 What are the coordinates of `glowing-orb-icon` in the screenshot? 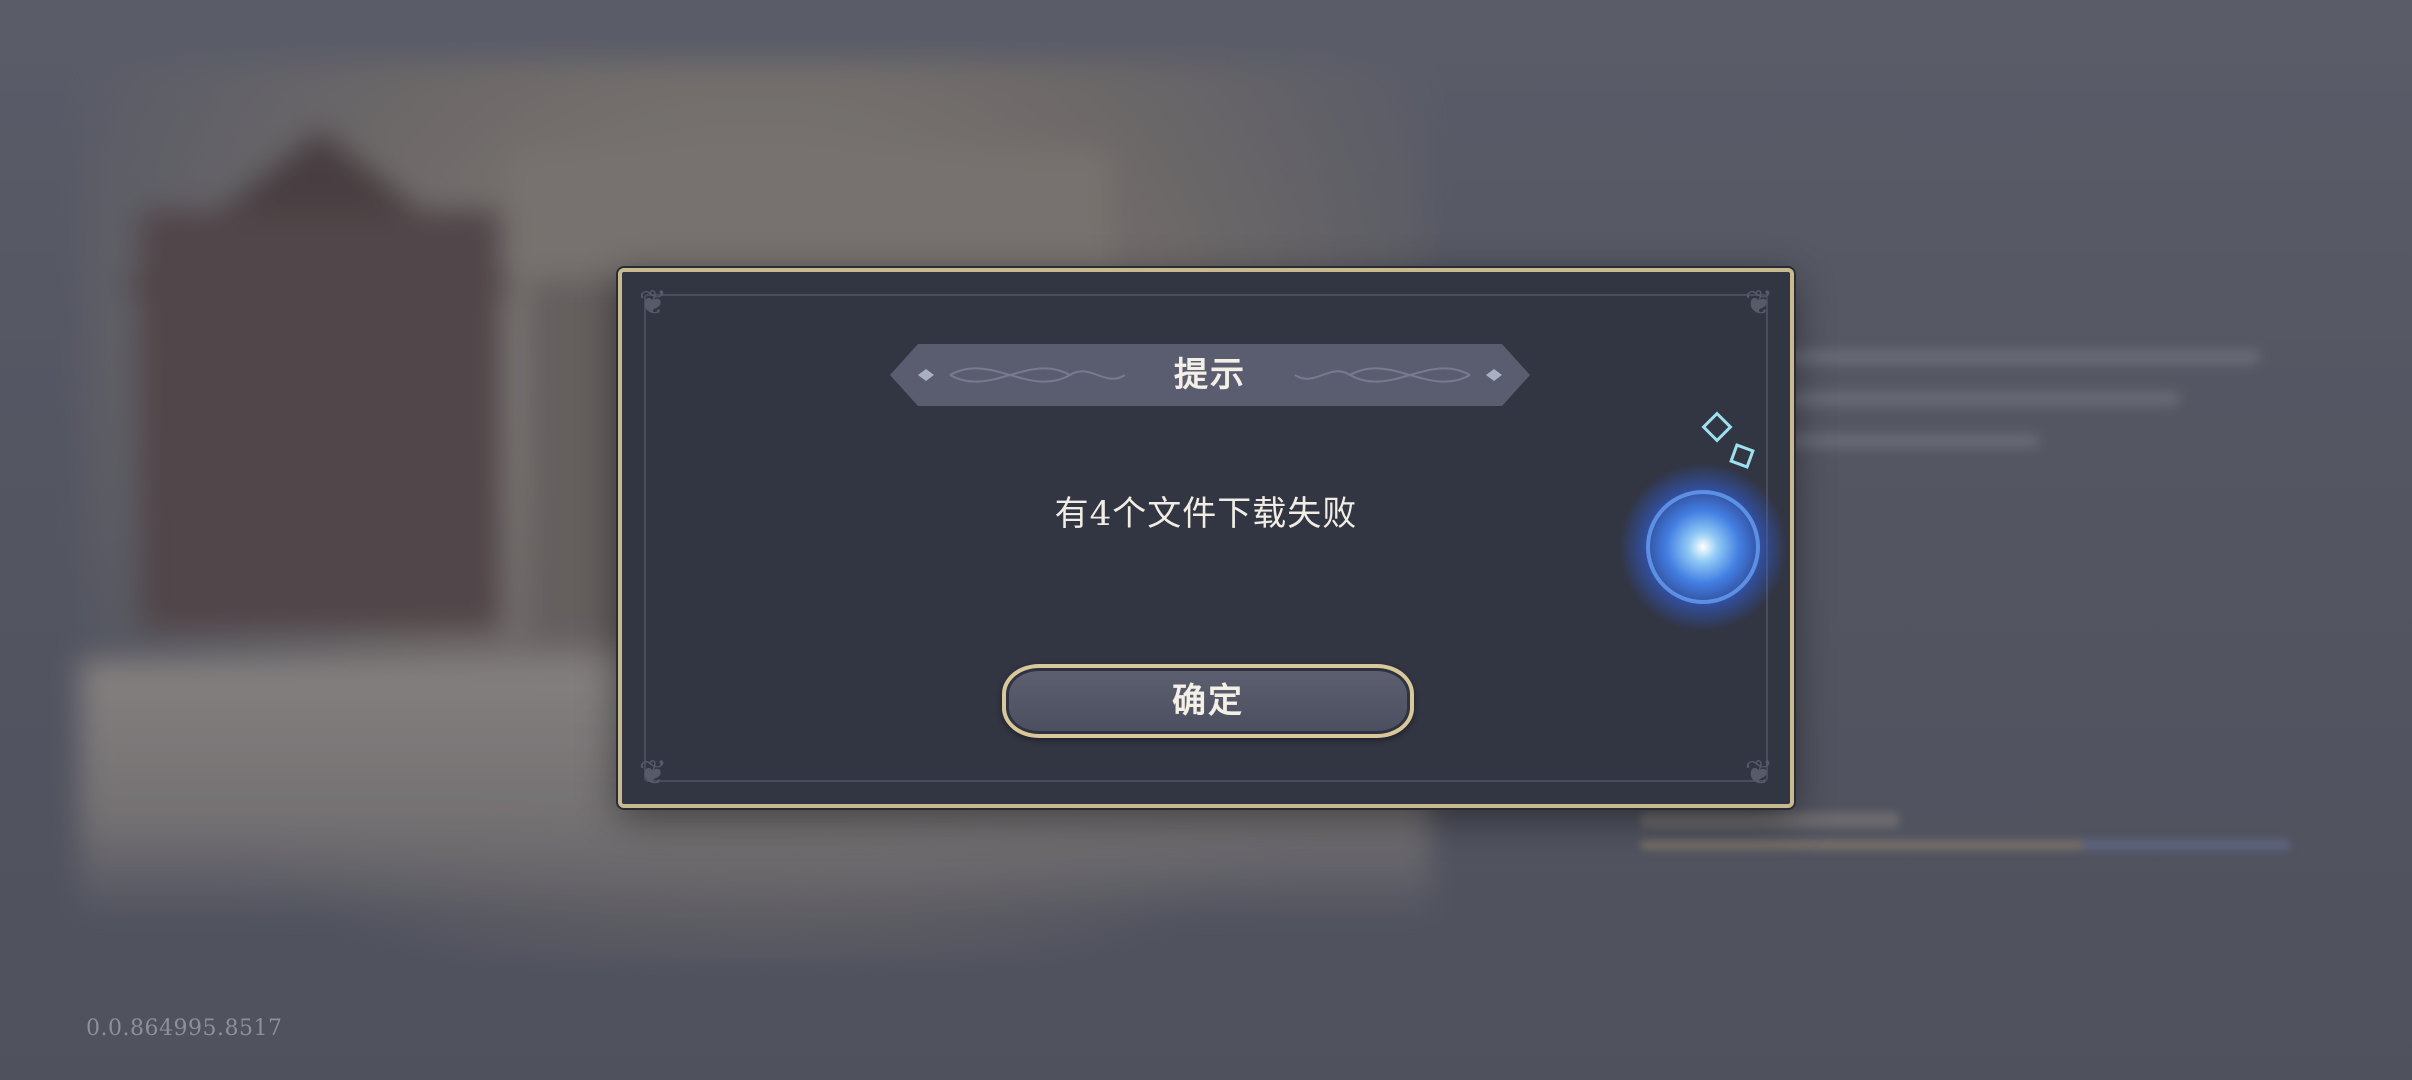 It's located at (1703, 521).